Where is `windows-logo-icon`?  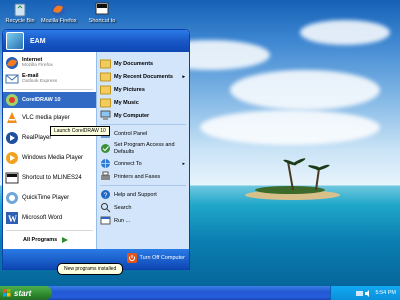
windows-logo-icon is located at coordinates (7, 293).